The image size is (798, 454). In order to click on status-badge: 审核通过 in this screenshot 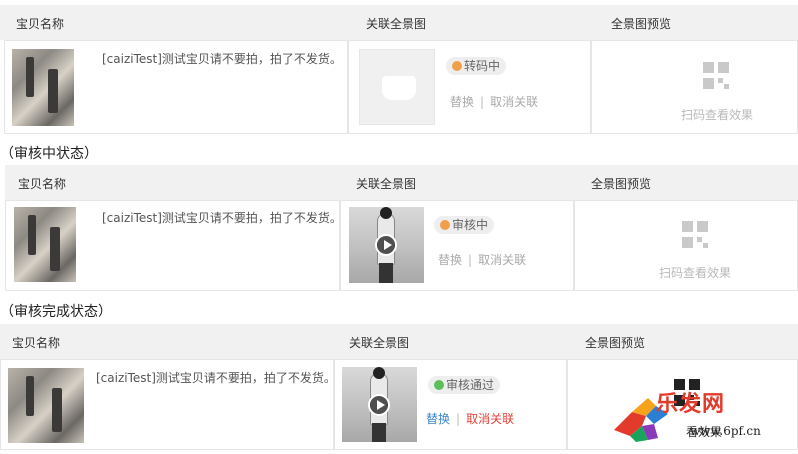, I will do `click(464, 385)`.